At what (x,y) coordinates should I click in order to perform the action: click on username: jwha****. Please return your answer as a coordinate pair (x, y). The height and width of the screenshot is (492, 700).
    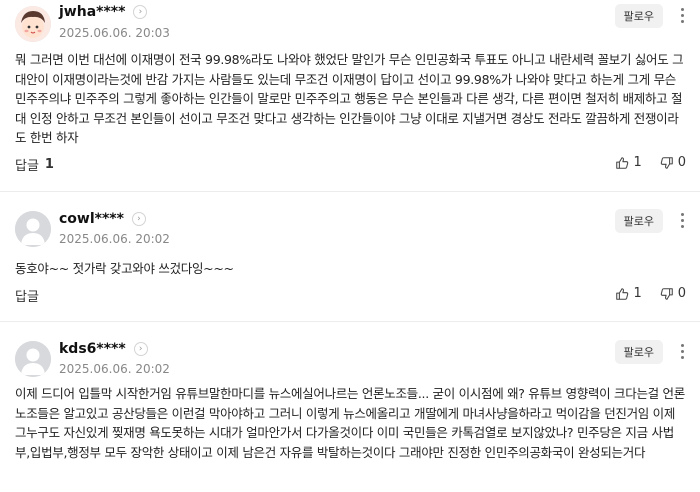
    Looking at the image, I should click on (92, 12).